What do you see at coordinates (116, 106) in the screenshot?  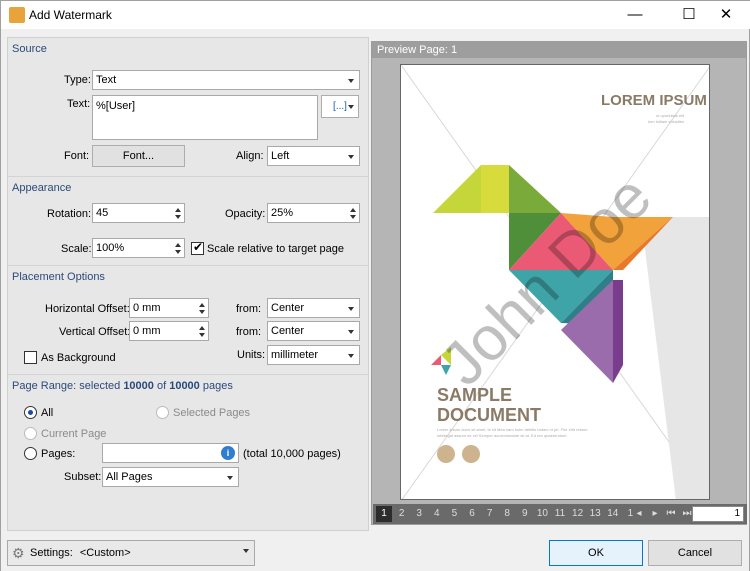 I see `text-value: %[User]` at bounding box center [116, 106].